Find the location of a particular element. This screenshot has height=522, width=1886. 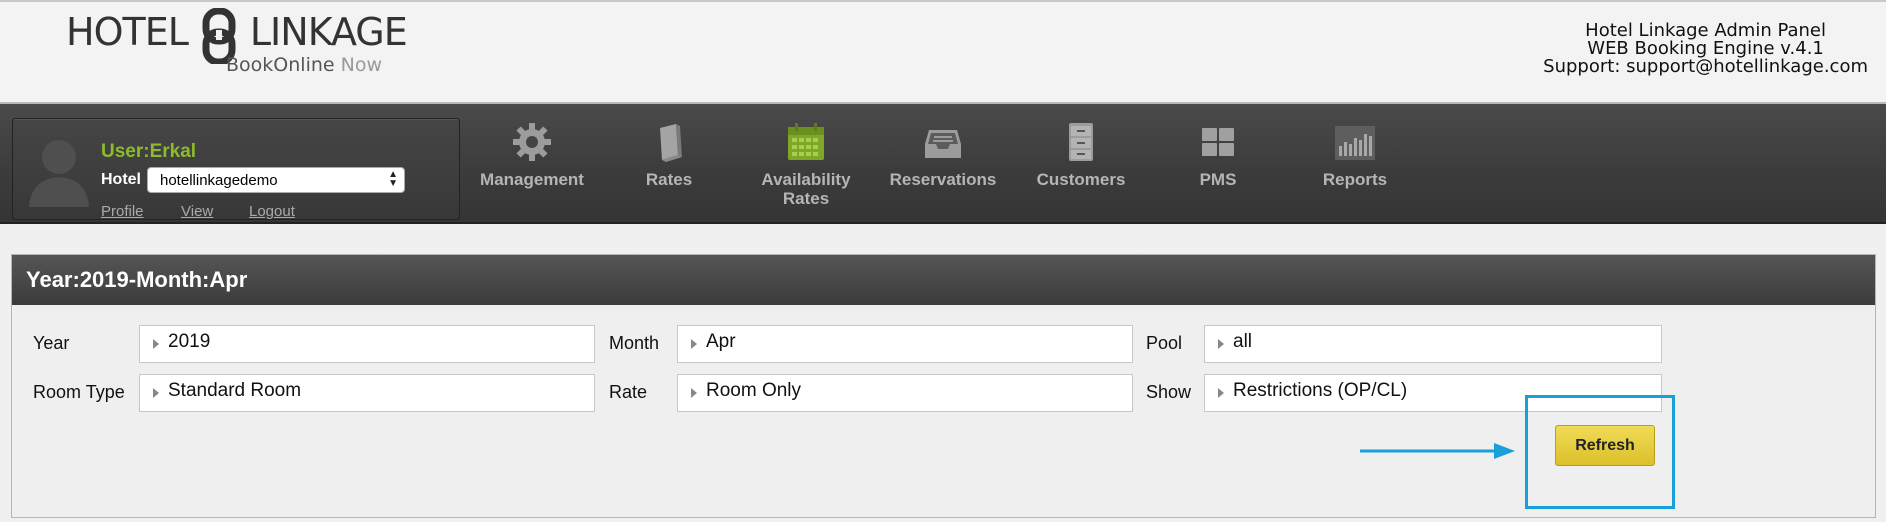

annotation-arrow-icon is located at coordinates (1437, 451).